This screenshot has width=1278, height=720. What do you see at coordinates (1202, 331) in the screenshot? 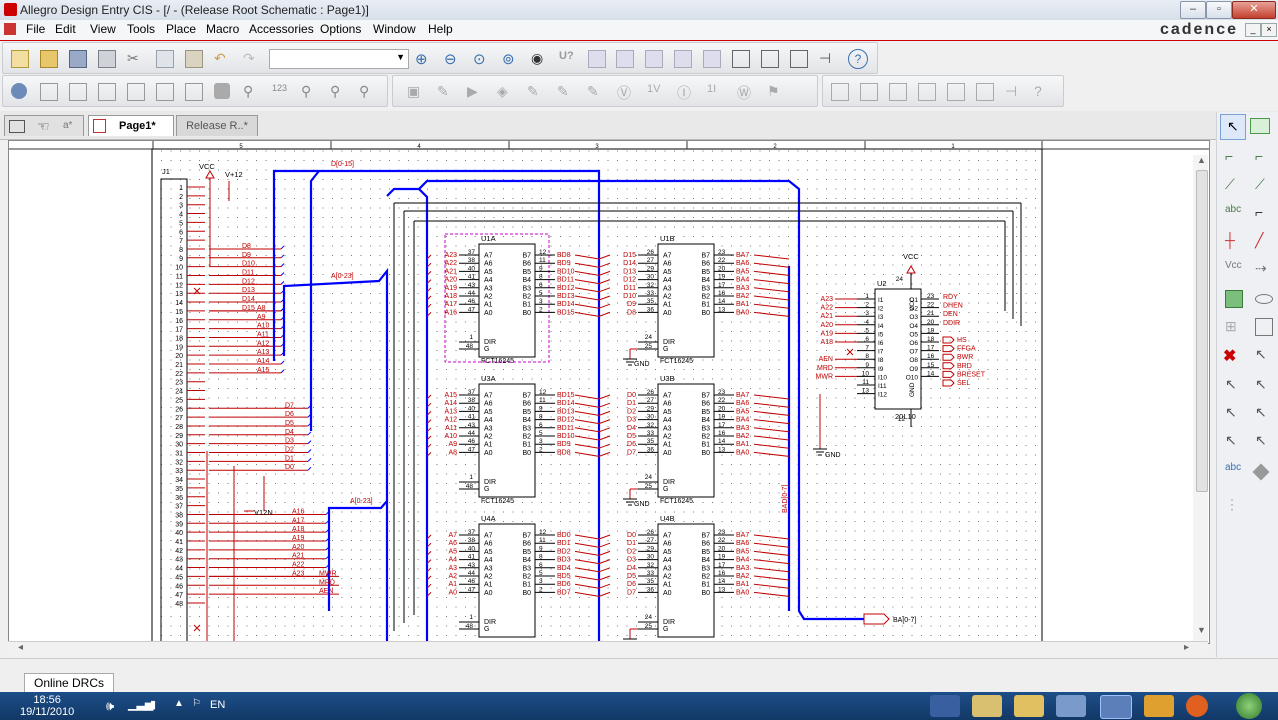
I see `vertical-scroll-thumb` at bounding box center [1202, 331].